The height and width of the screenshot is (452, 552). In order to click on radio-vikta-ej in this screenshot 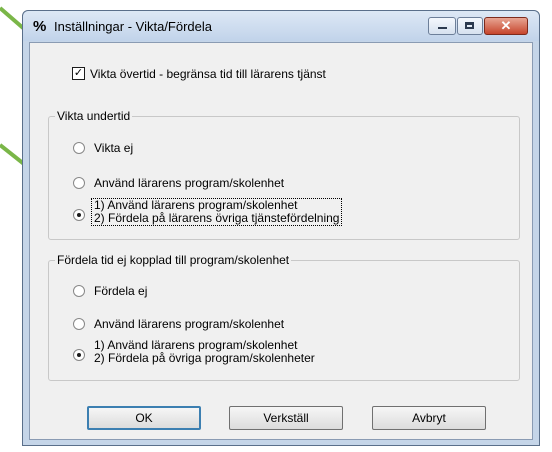, I will do `click(79, 148)`.